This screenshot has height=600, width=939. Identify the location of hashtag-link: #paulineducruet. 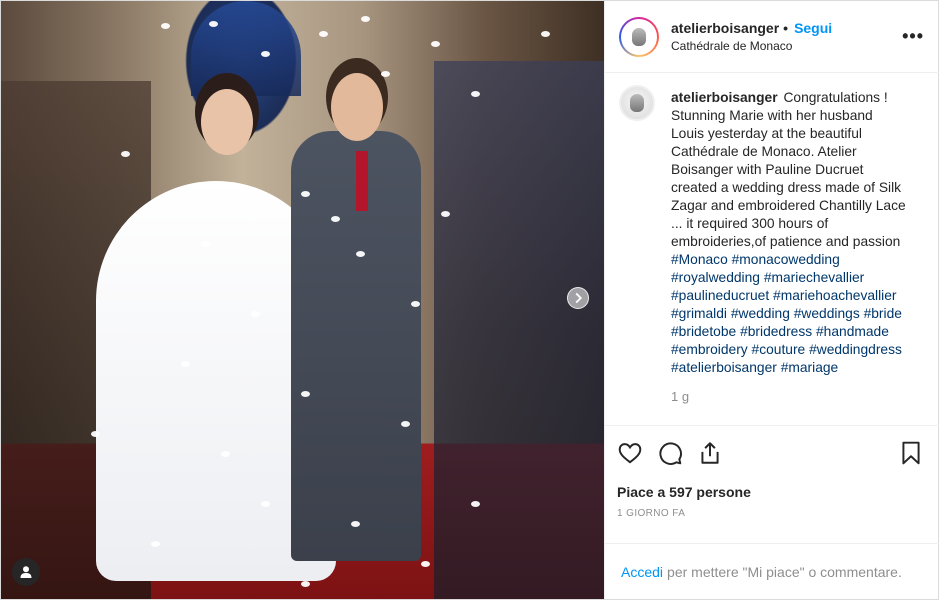
(720, 295).